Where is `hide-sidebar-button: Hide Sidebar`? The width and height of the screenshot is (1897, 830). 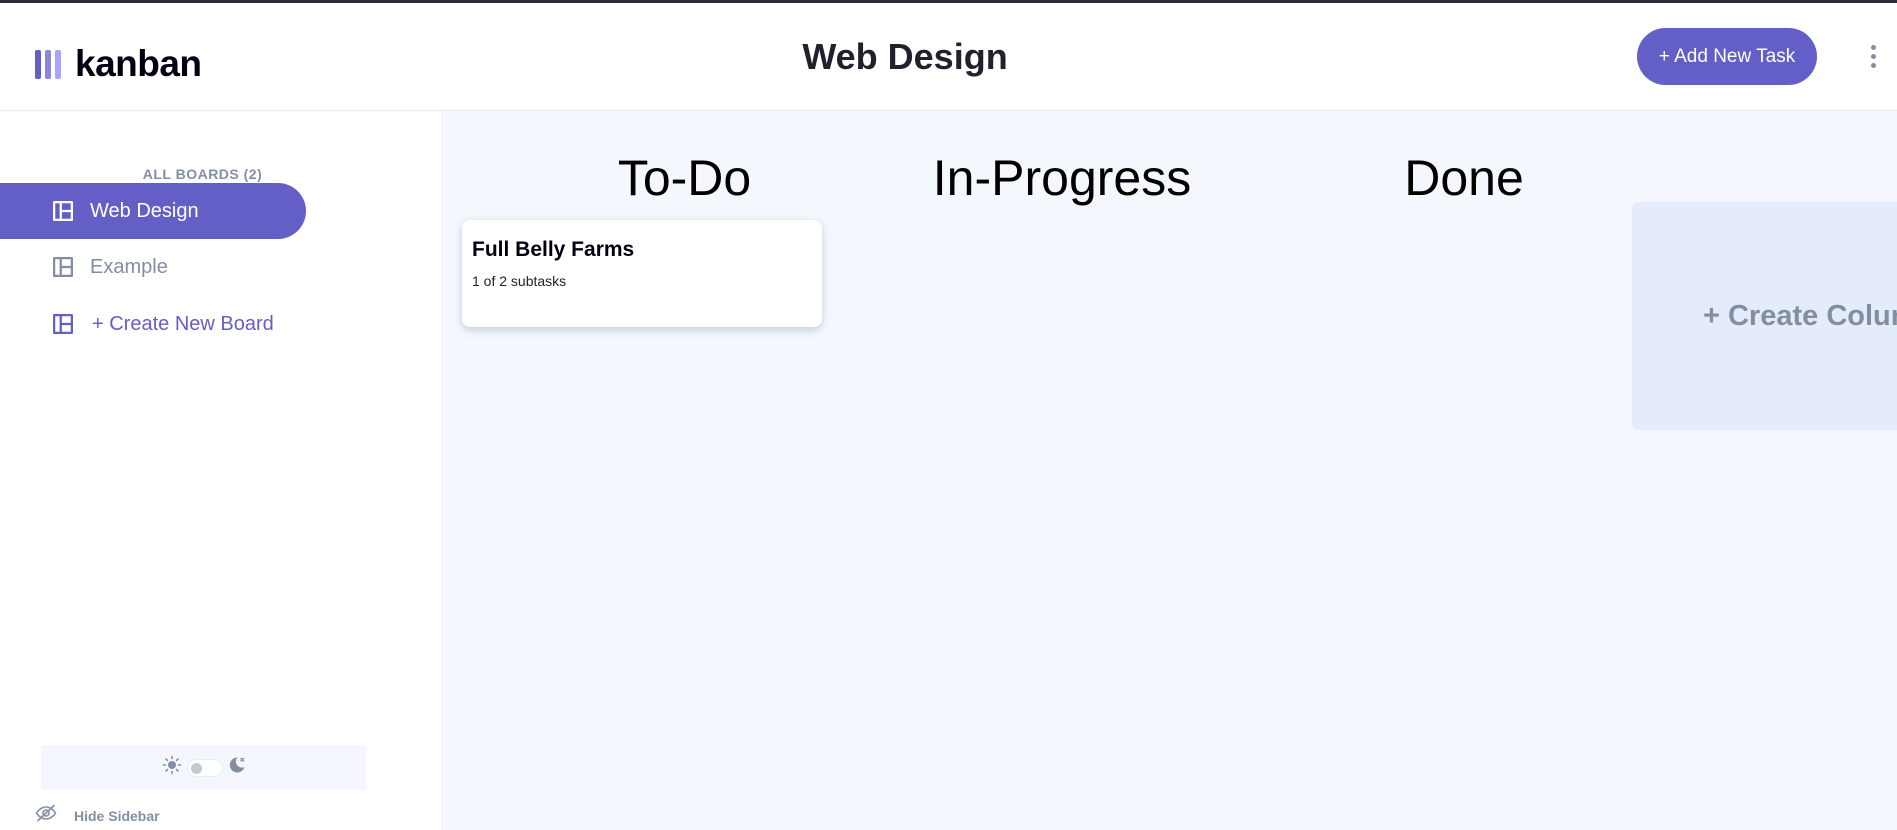 hide-sidebar-button: Hide Sidebar is located at coordinates (97, 815).